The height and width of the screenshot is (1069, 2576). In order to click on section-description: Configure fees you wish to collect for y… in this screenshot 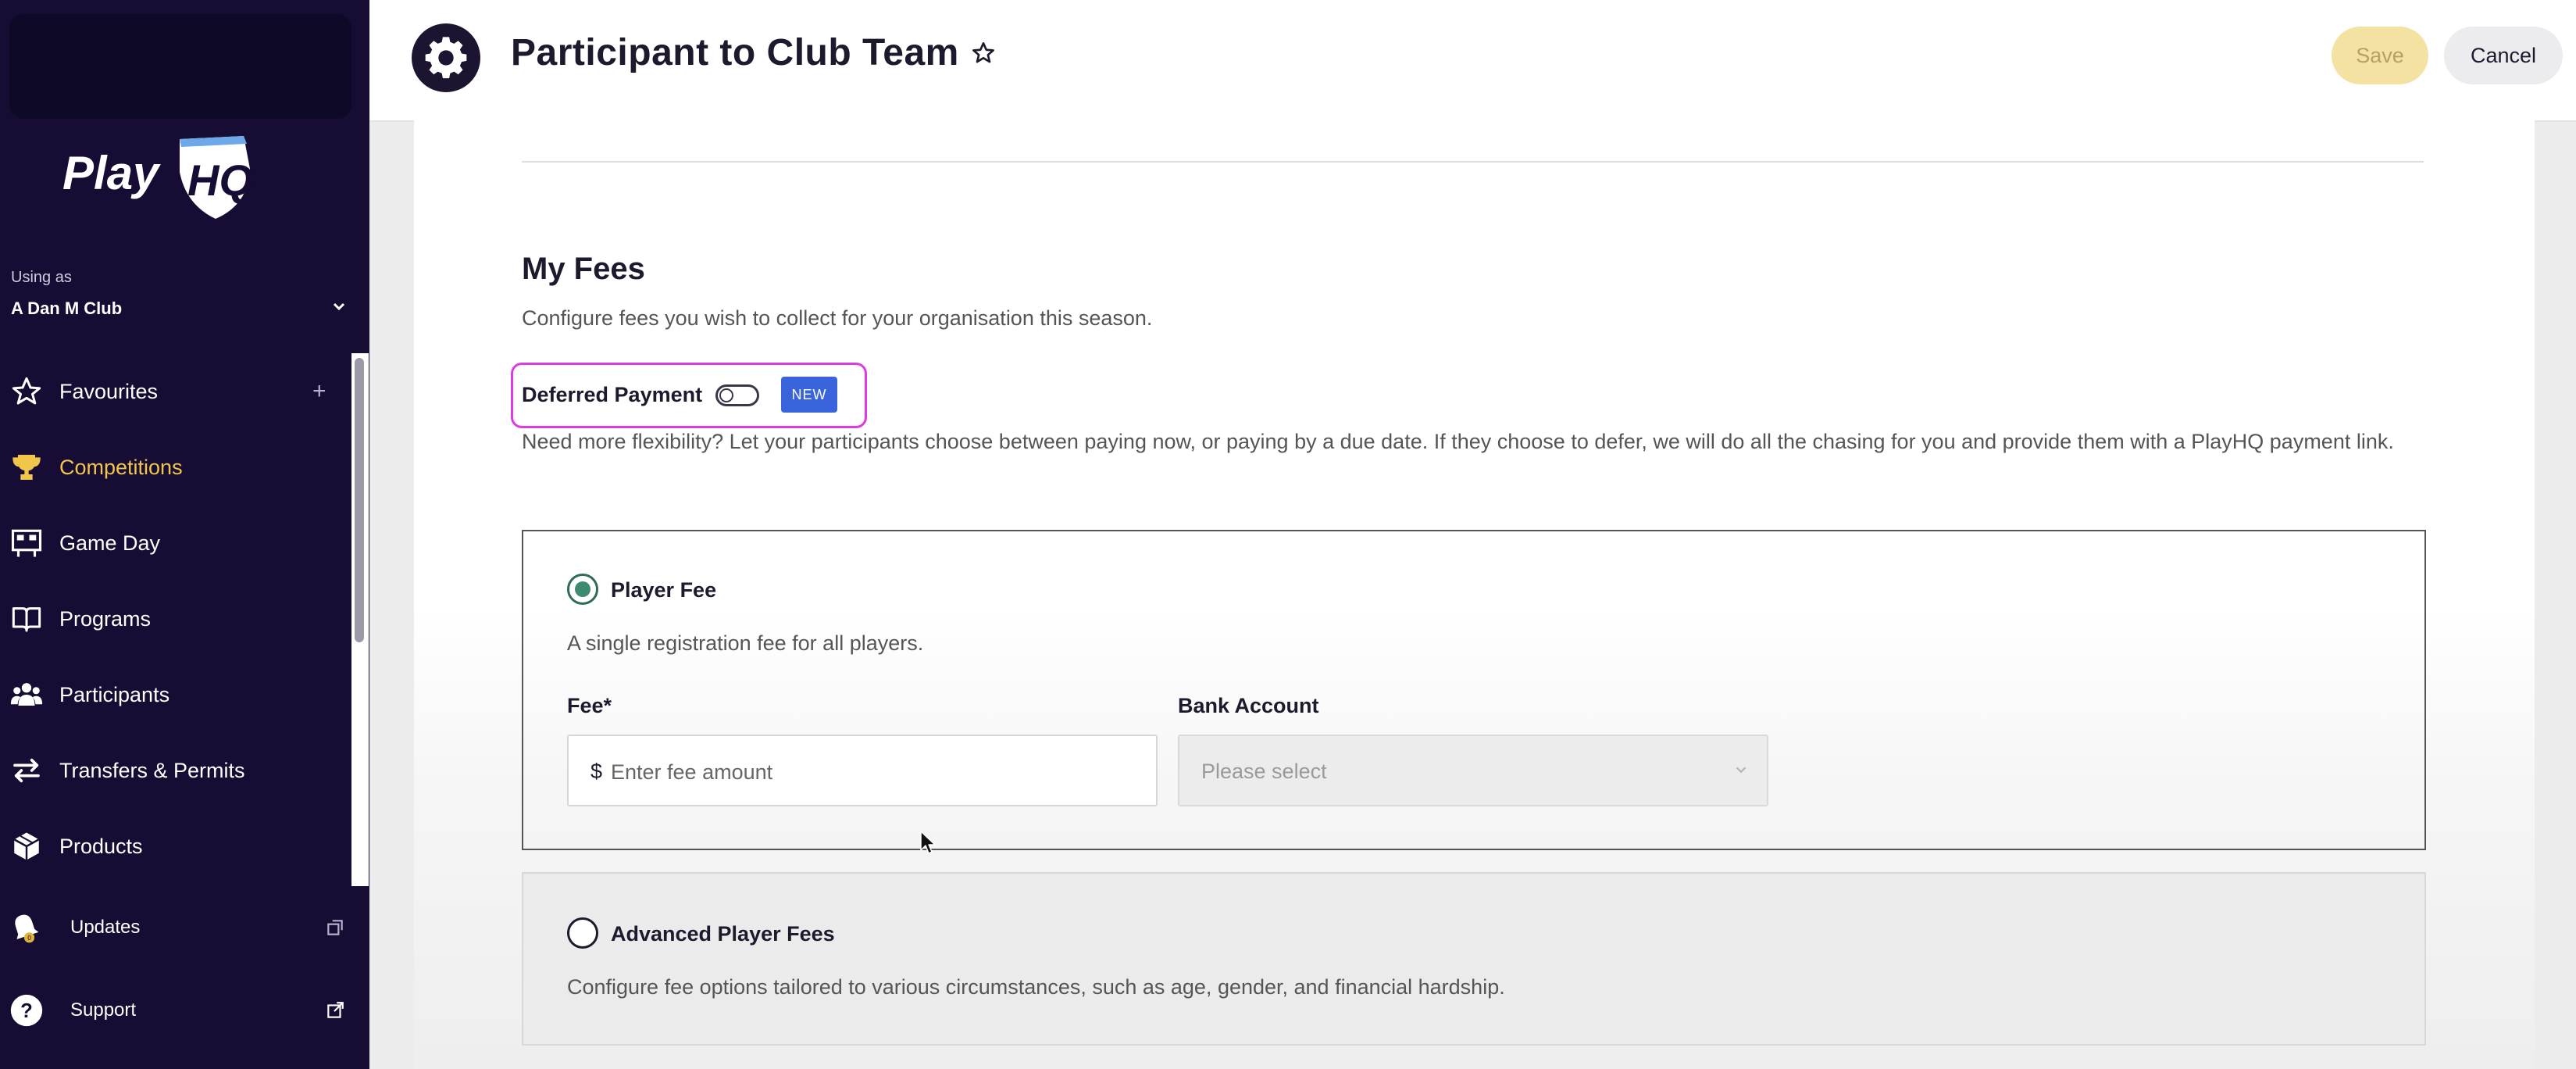, I will do `click(837, 318)`.